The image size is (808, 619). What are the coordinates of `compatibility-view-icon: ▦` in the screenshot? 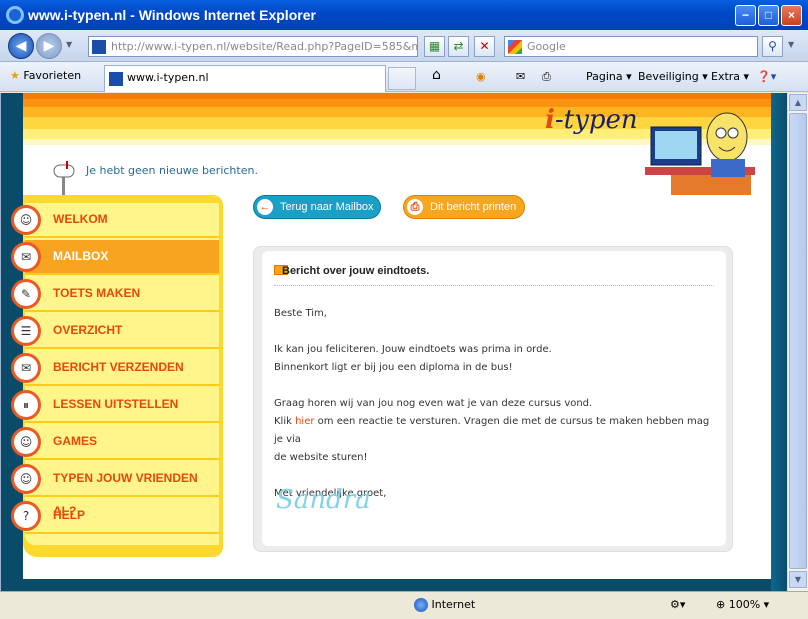 It's located at (434, 46).